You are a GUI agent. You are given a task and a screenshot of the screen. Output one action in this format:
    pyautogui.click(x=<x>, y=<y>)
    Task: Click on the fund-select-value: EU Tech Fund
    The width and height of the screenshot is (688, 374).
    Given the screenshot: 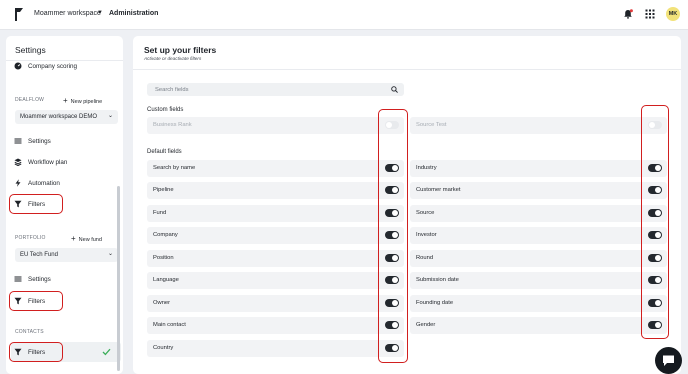 What is the action you would take?
    pyautogui.click(x=39, y=255)
    